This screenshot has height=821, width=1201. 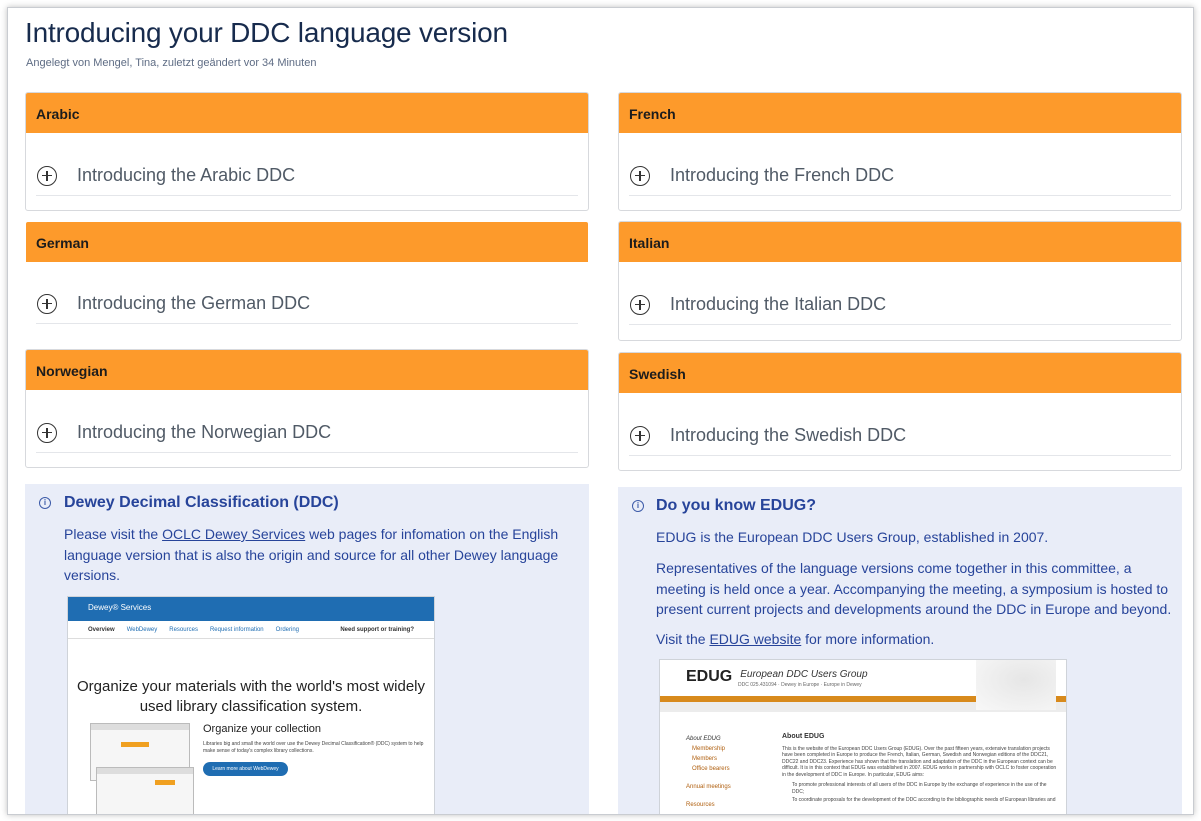 I want to click on oclc-brand: Dewey® Services, so click(x=251, y=609).